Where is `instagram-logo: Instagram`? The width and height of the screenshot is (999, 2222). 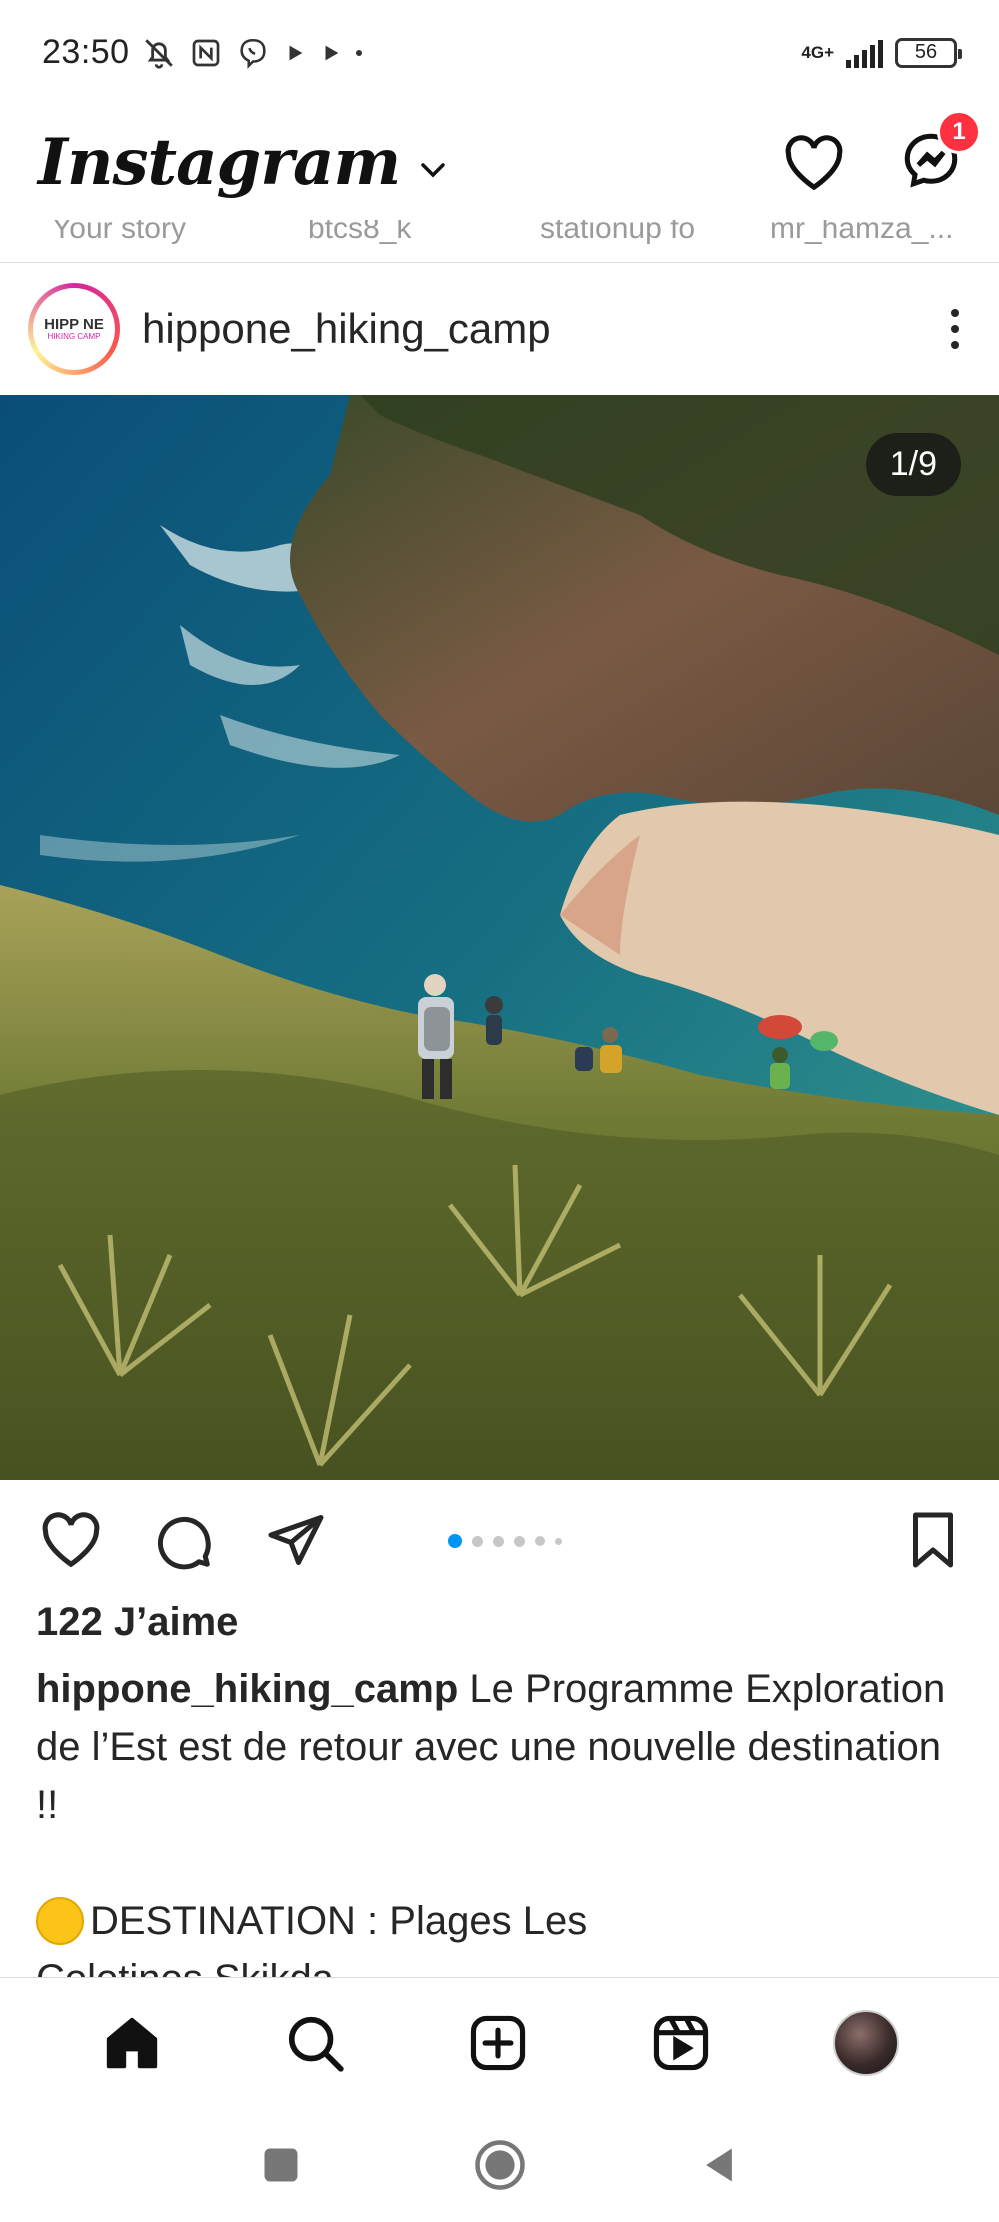
instagram-logo: Instagram is located at coordinates (219, 162).